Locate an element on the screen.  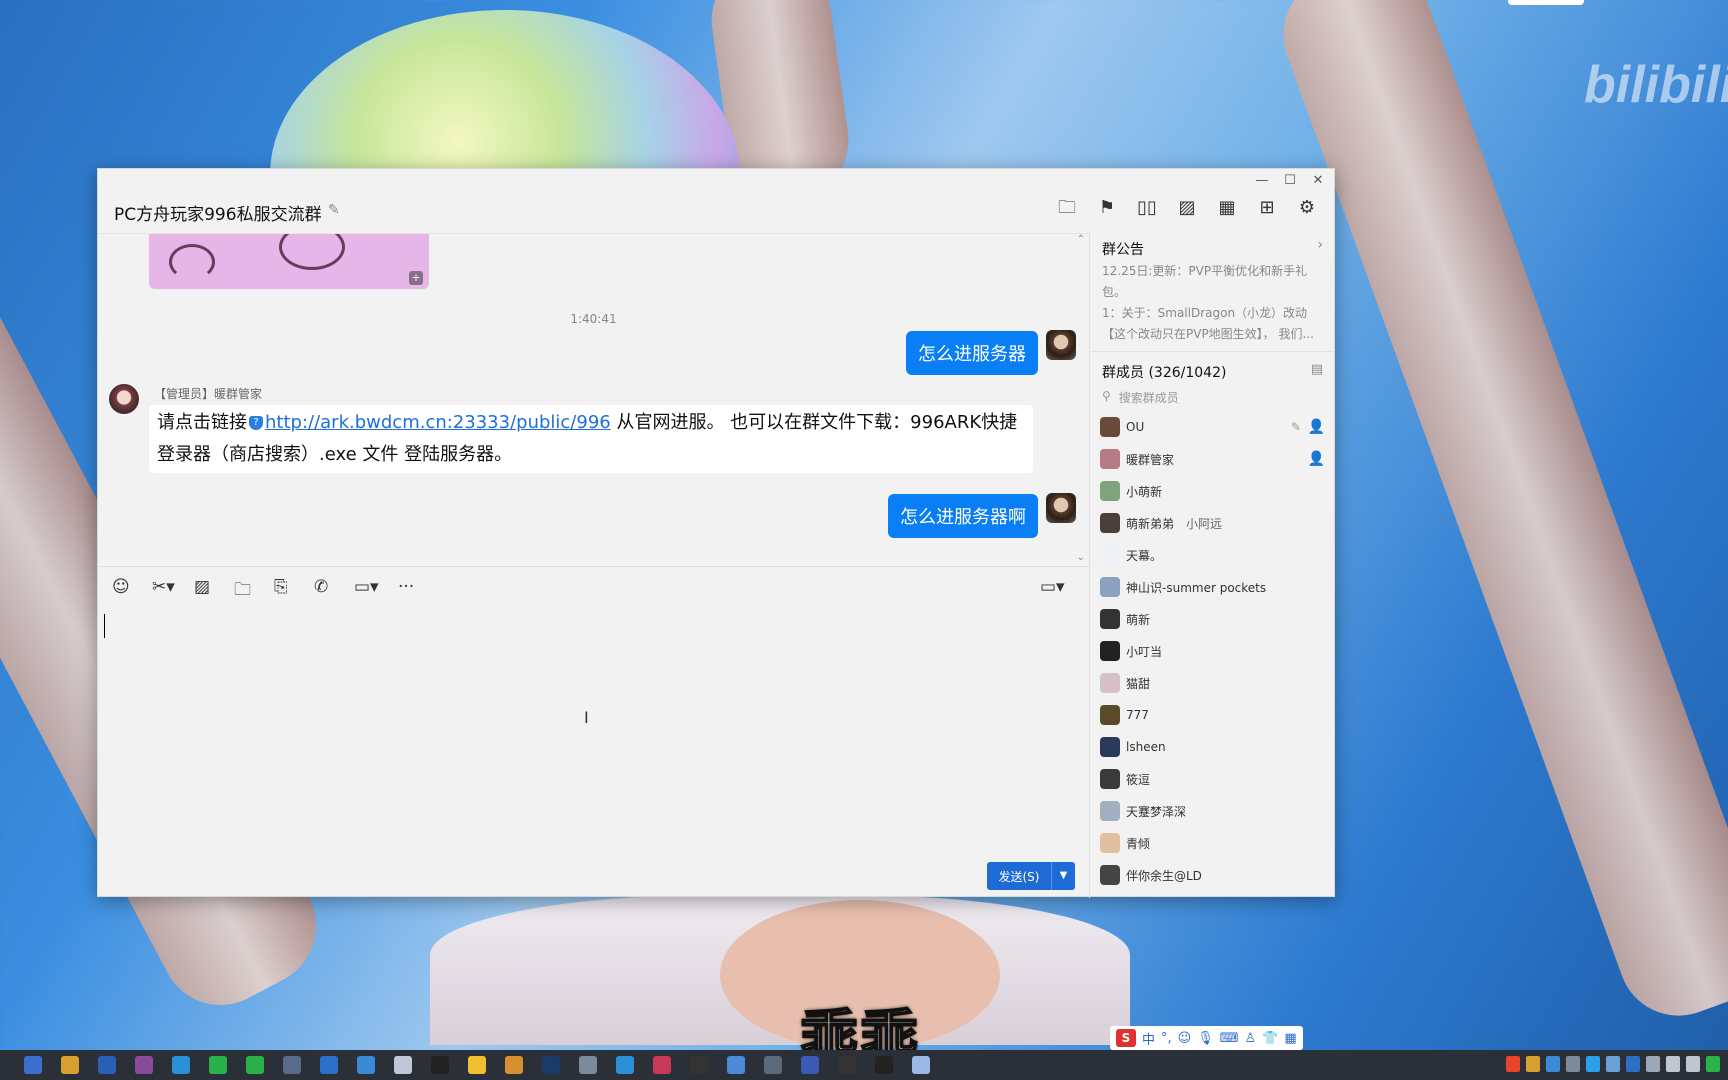
apps-icon: ▦ is located at coordinates (1227, 208).